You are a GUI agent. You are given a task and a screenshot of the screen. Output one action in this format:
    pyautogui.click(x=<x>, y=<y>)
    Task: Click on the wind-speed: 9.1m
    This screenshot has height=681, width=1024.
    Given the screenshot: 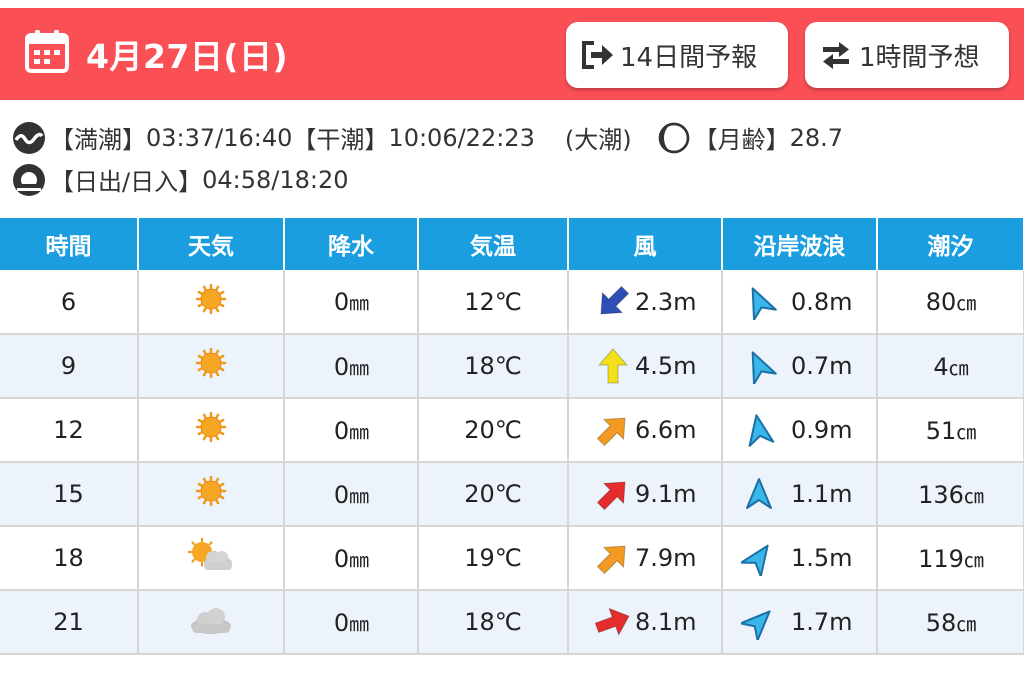 What is the action you would take?
    pyautogui.click(x=666, y=494)
    